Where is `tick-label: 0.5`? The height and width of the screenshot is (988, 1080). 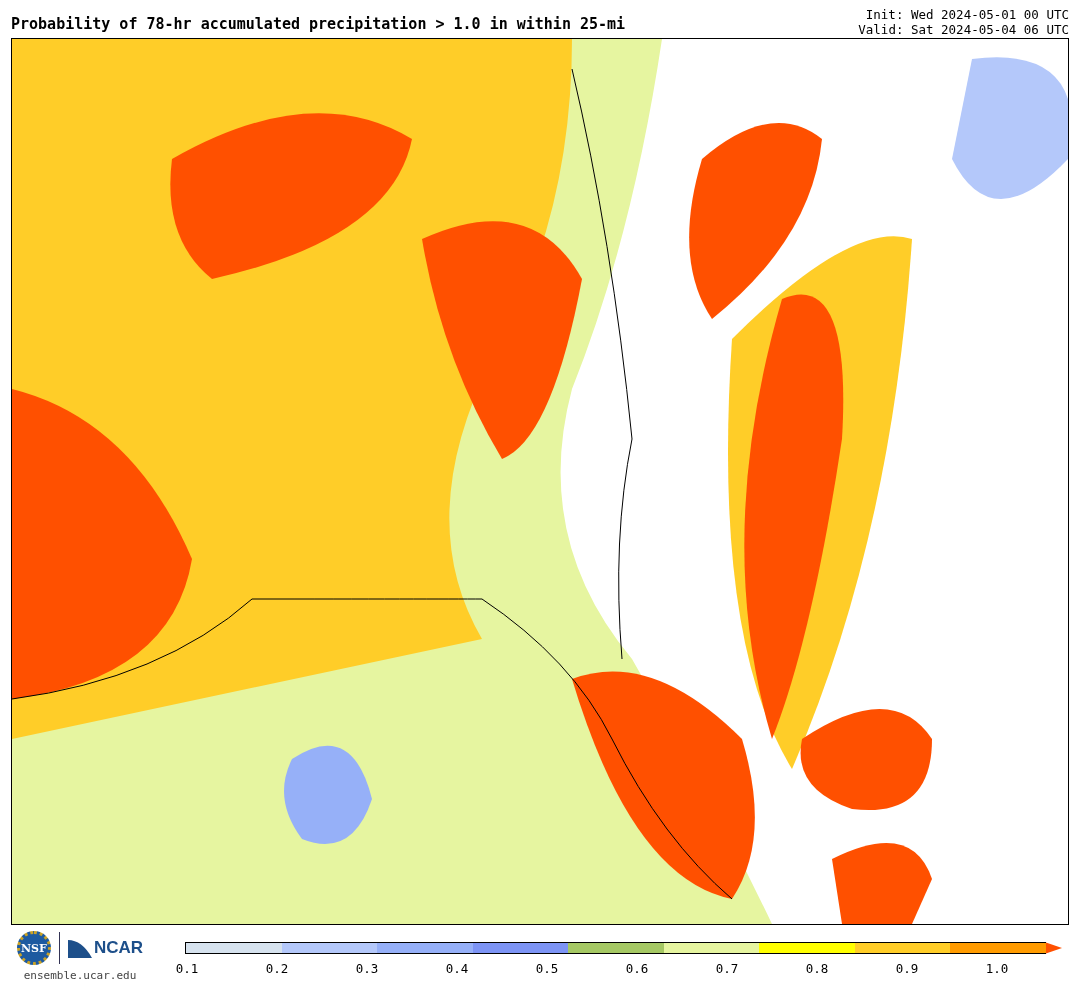
tick-label: 0.5 is located at coordinates (547, 968).